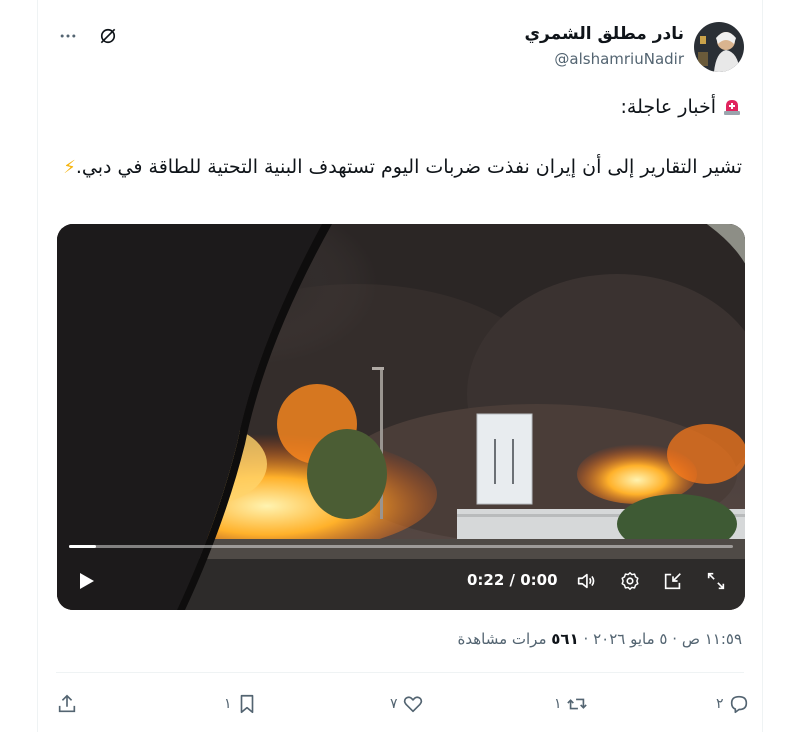 The height and width of the screenshot is (732, 800). What do you see at coordinates (668, 107) in the screenshot?
I see `headline-text: أخبار عاجلة:` at bounding box center [668, 107].